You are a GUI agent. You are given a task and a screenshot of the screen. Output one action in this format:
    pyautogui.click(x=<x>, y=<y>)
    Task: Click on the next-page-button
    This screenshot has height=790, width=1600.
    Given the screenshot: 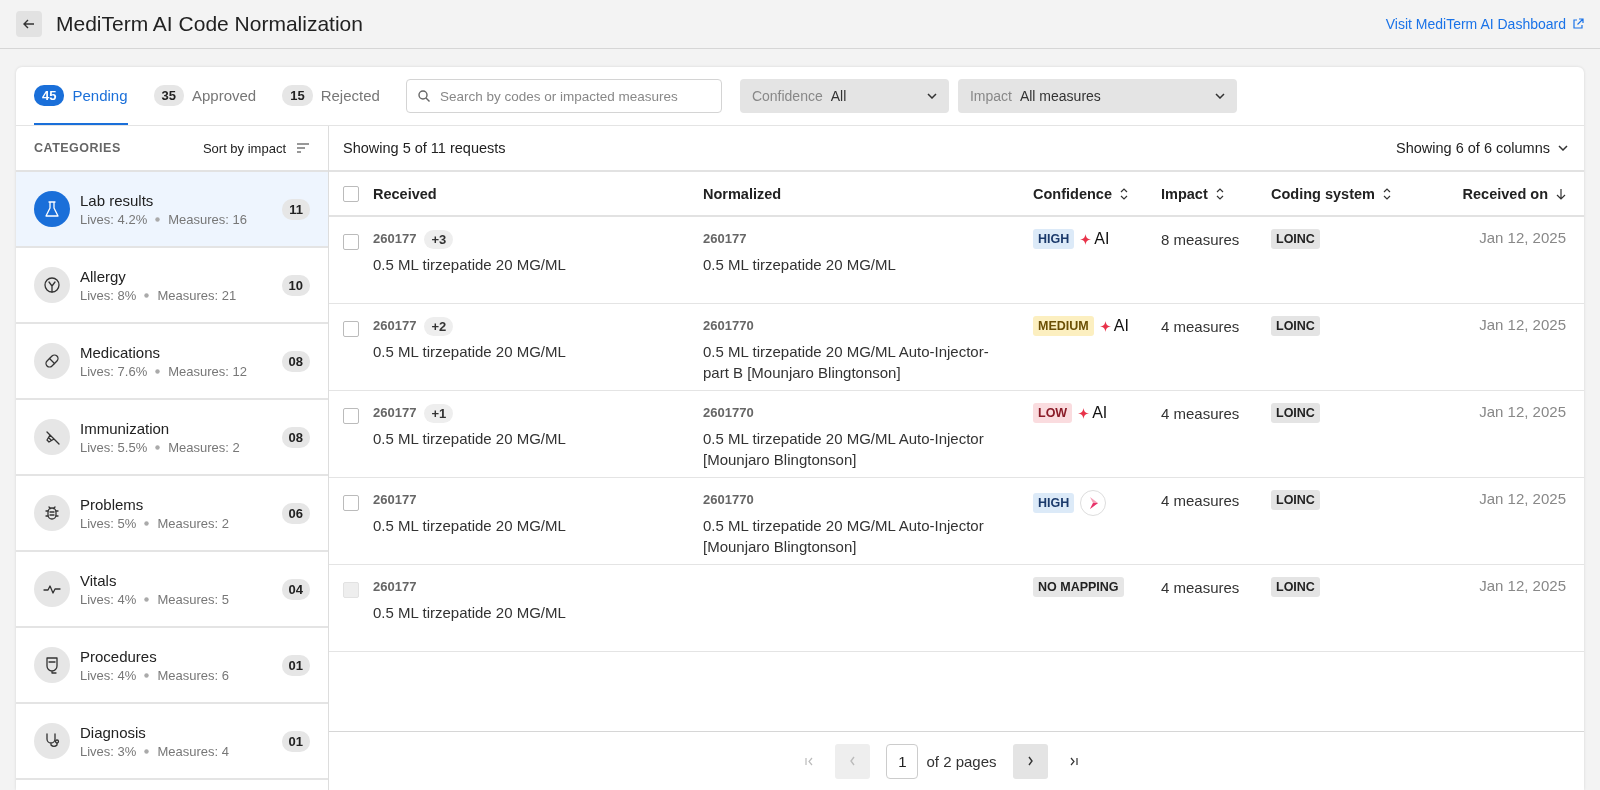 What is the action you would take?
    pyautogui.click(x=1030, y=761)
    